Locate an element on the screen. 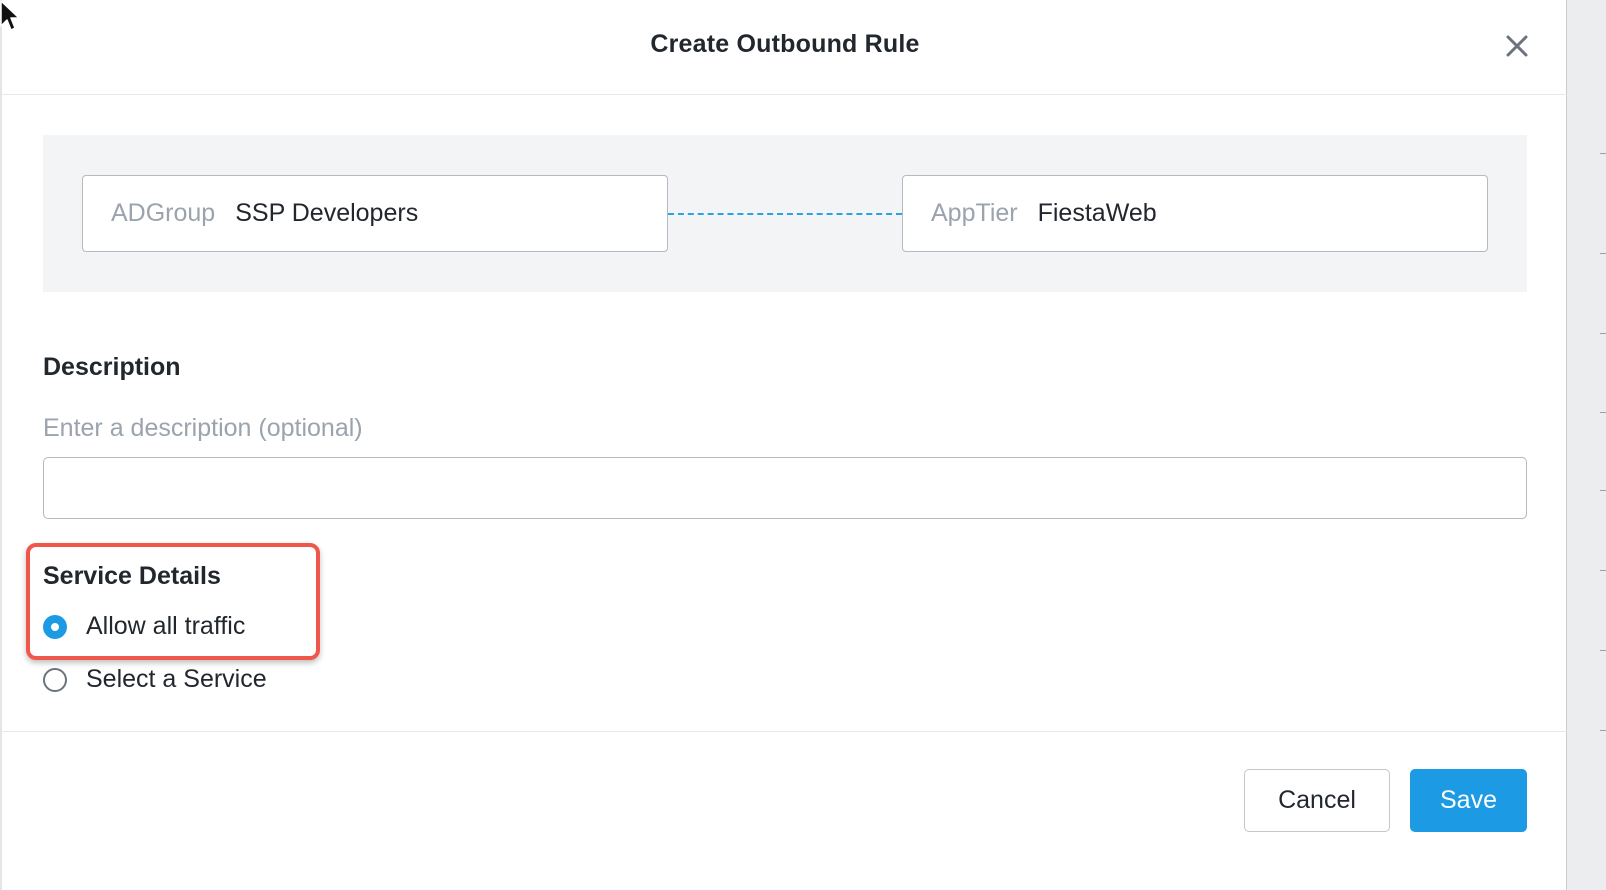 The height and width of the screenshot is (890, 1606). radio-label: Select a Service is located at coordinates (176, 679).